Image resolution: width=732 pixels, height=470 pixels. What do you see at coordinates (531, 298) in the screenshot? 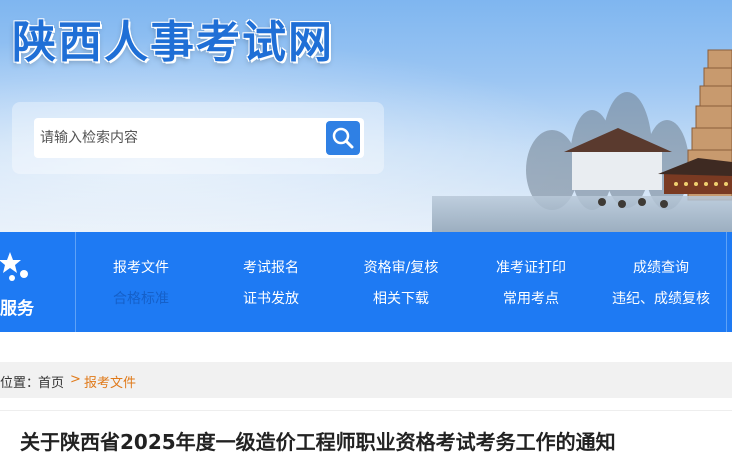
I see `nav-item-exam-sites: 常用考点` at bounding box center [531, 298].